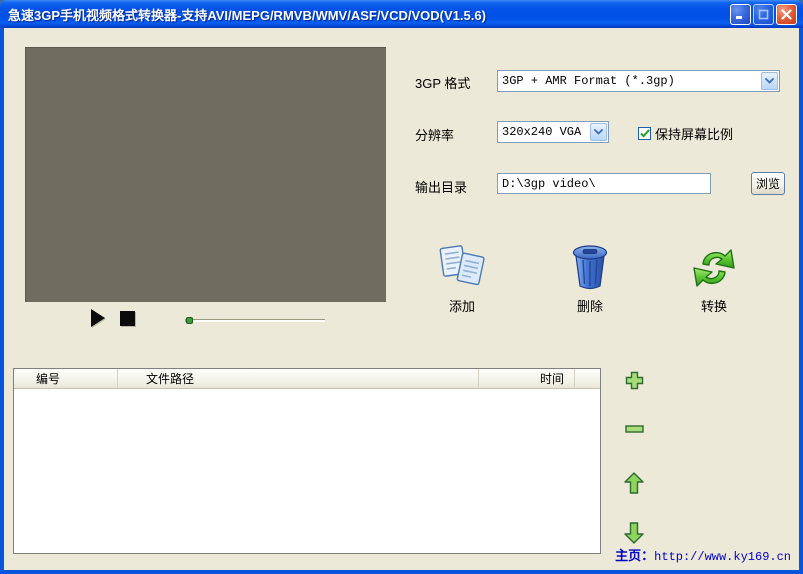  Describe the element at coordinates (441, 187) in the screenshot. I see `output-label: 输出目录` at that location.